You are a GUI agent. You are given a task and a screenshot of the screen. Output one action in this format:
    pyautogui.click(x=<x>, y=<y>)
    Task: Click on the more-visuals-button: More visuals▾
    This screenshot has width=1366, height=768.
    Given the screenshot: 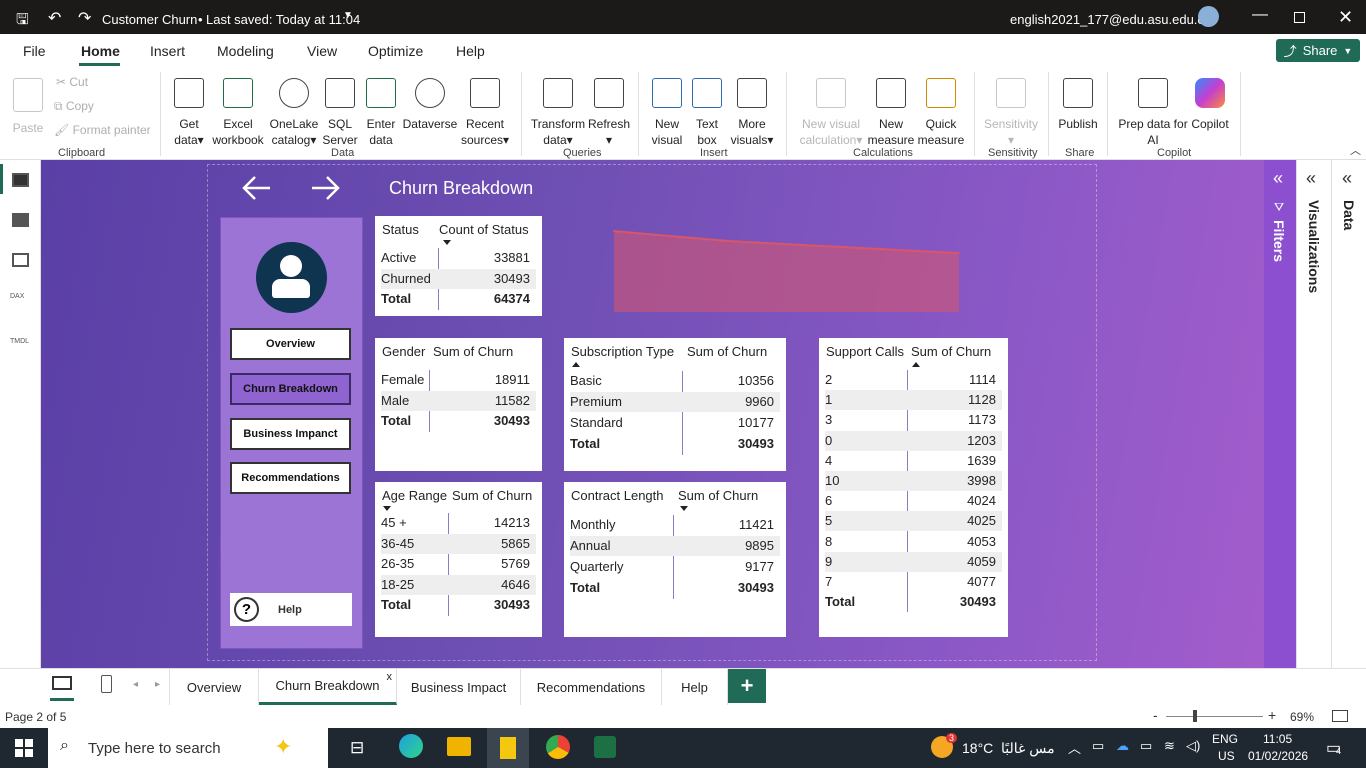 What is the action you would take?
    pyautogui.click(x=752, y=113)
    